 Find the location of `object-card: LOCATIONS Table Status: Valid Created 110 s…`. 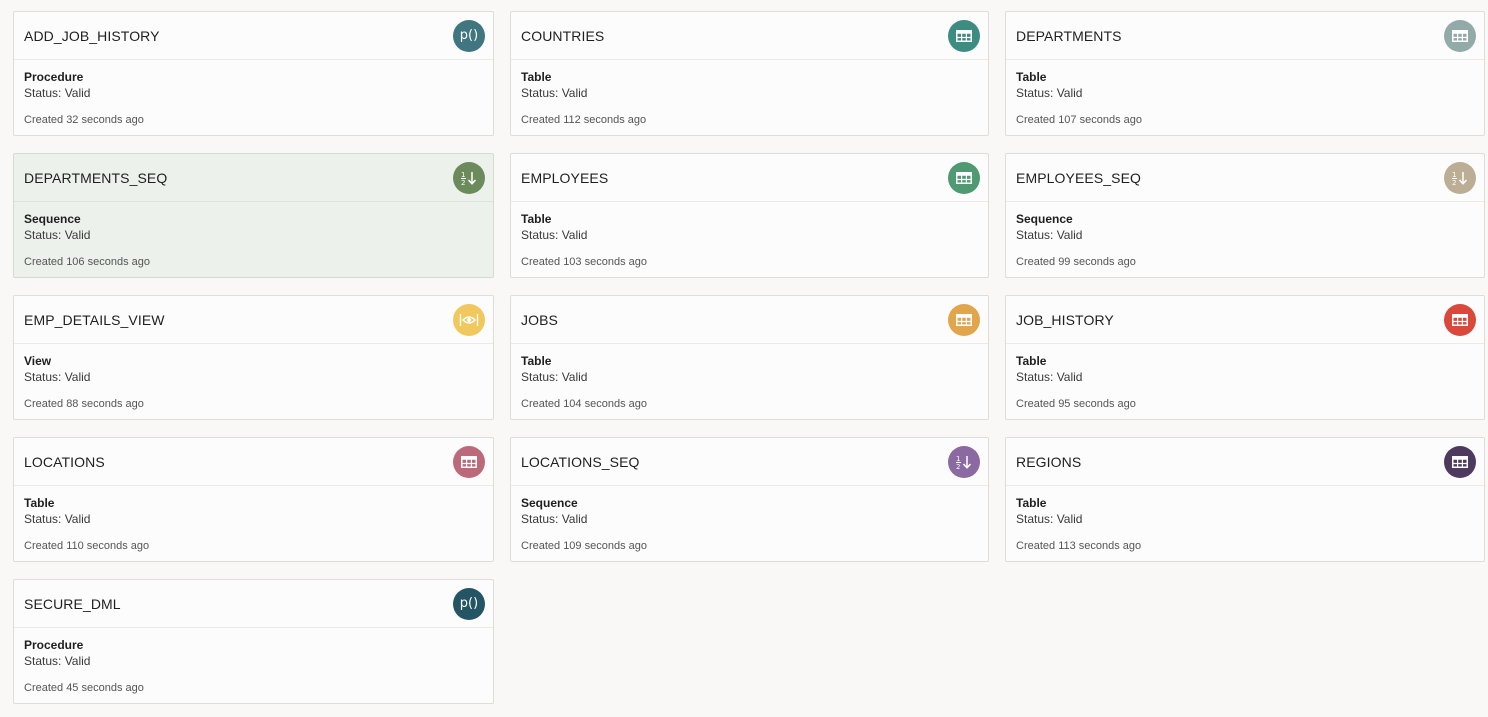

object-card: LOCATIONS Table Status: Valid Created 110 s… is located at coordinates (253, 499).